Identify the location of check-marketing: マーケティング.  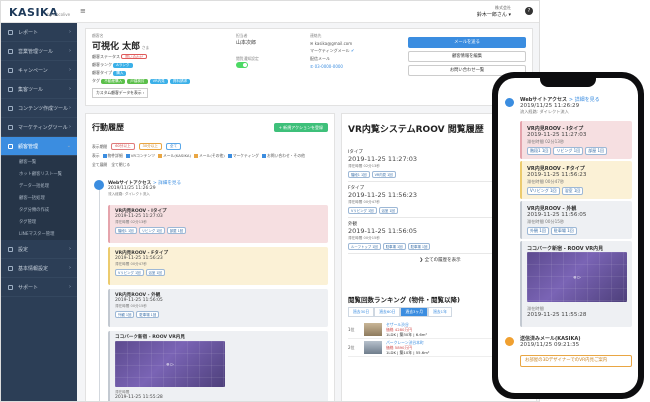
(243, 156).